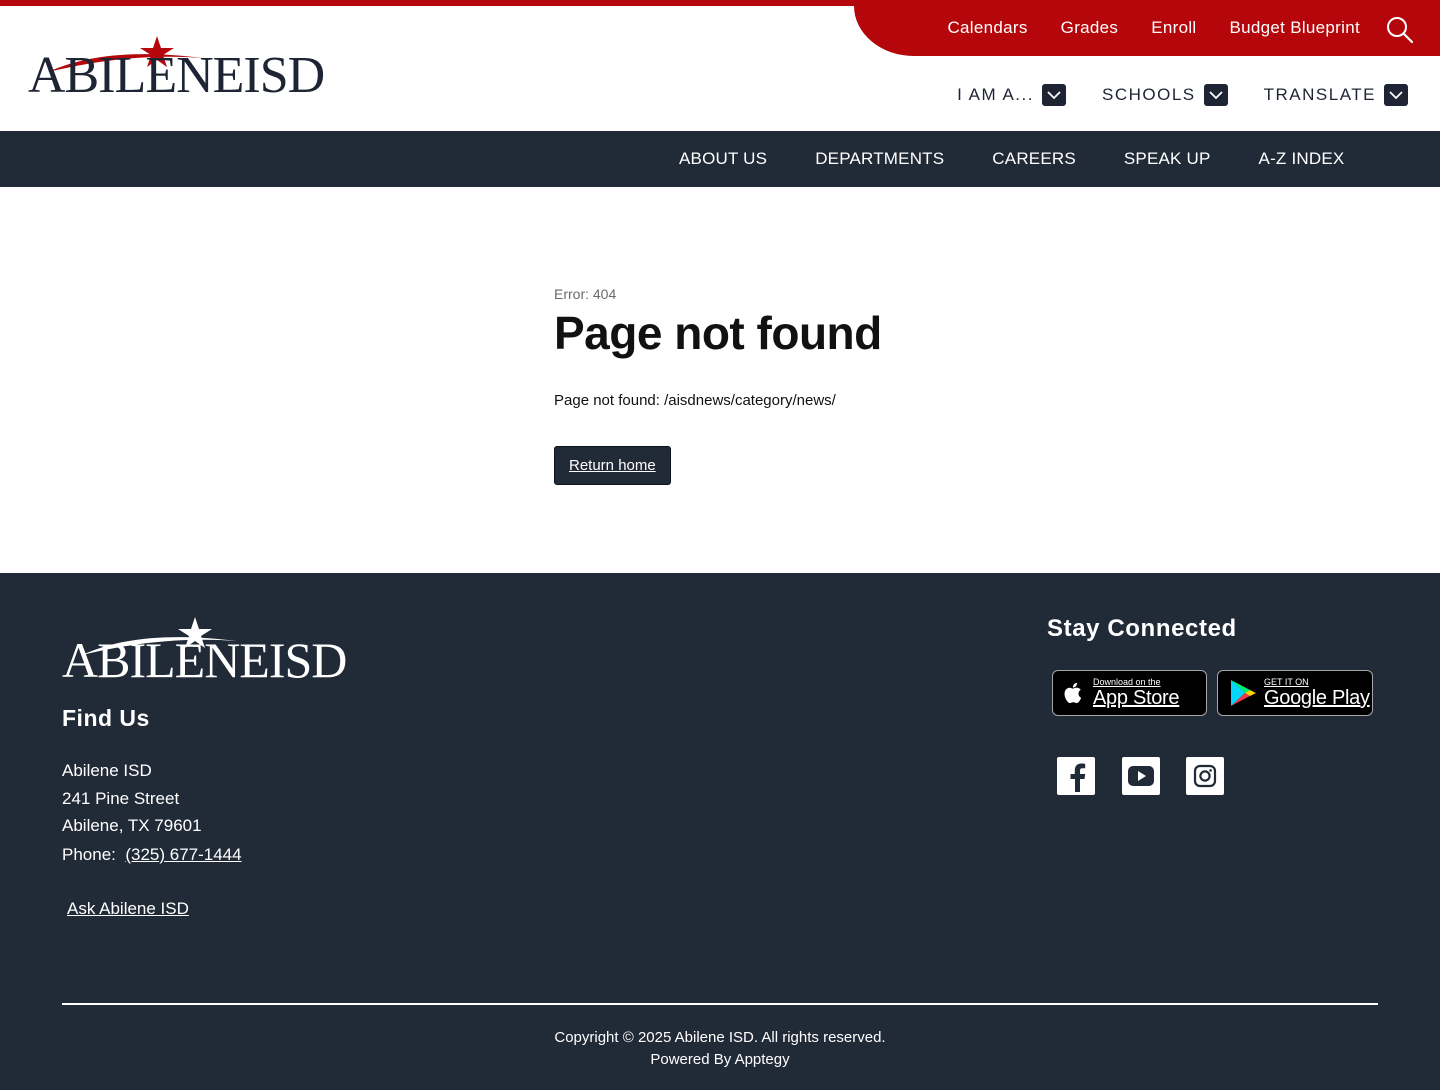  I want to click on stay-connected-heading: Stay Connected, so click(1142, 628).